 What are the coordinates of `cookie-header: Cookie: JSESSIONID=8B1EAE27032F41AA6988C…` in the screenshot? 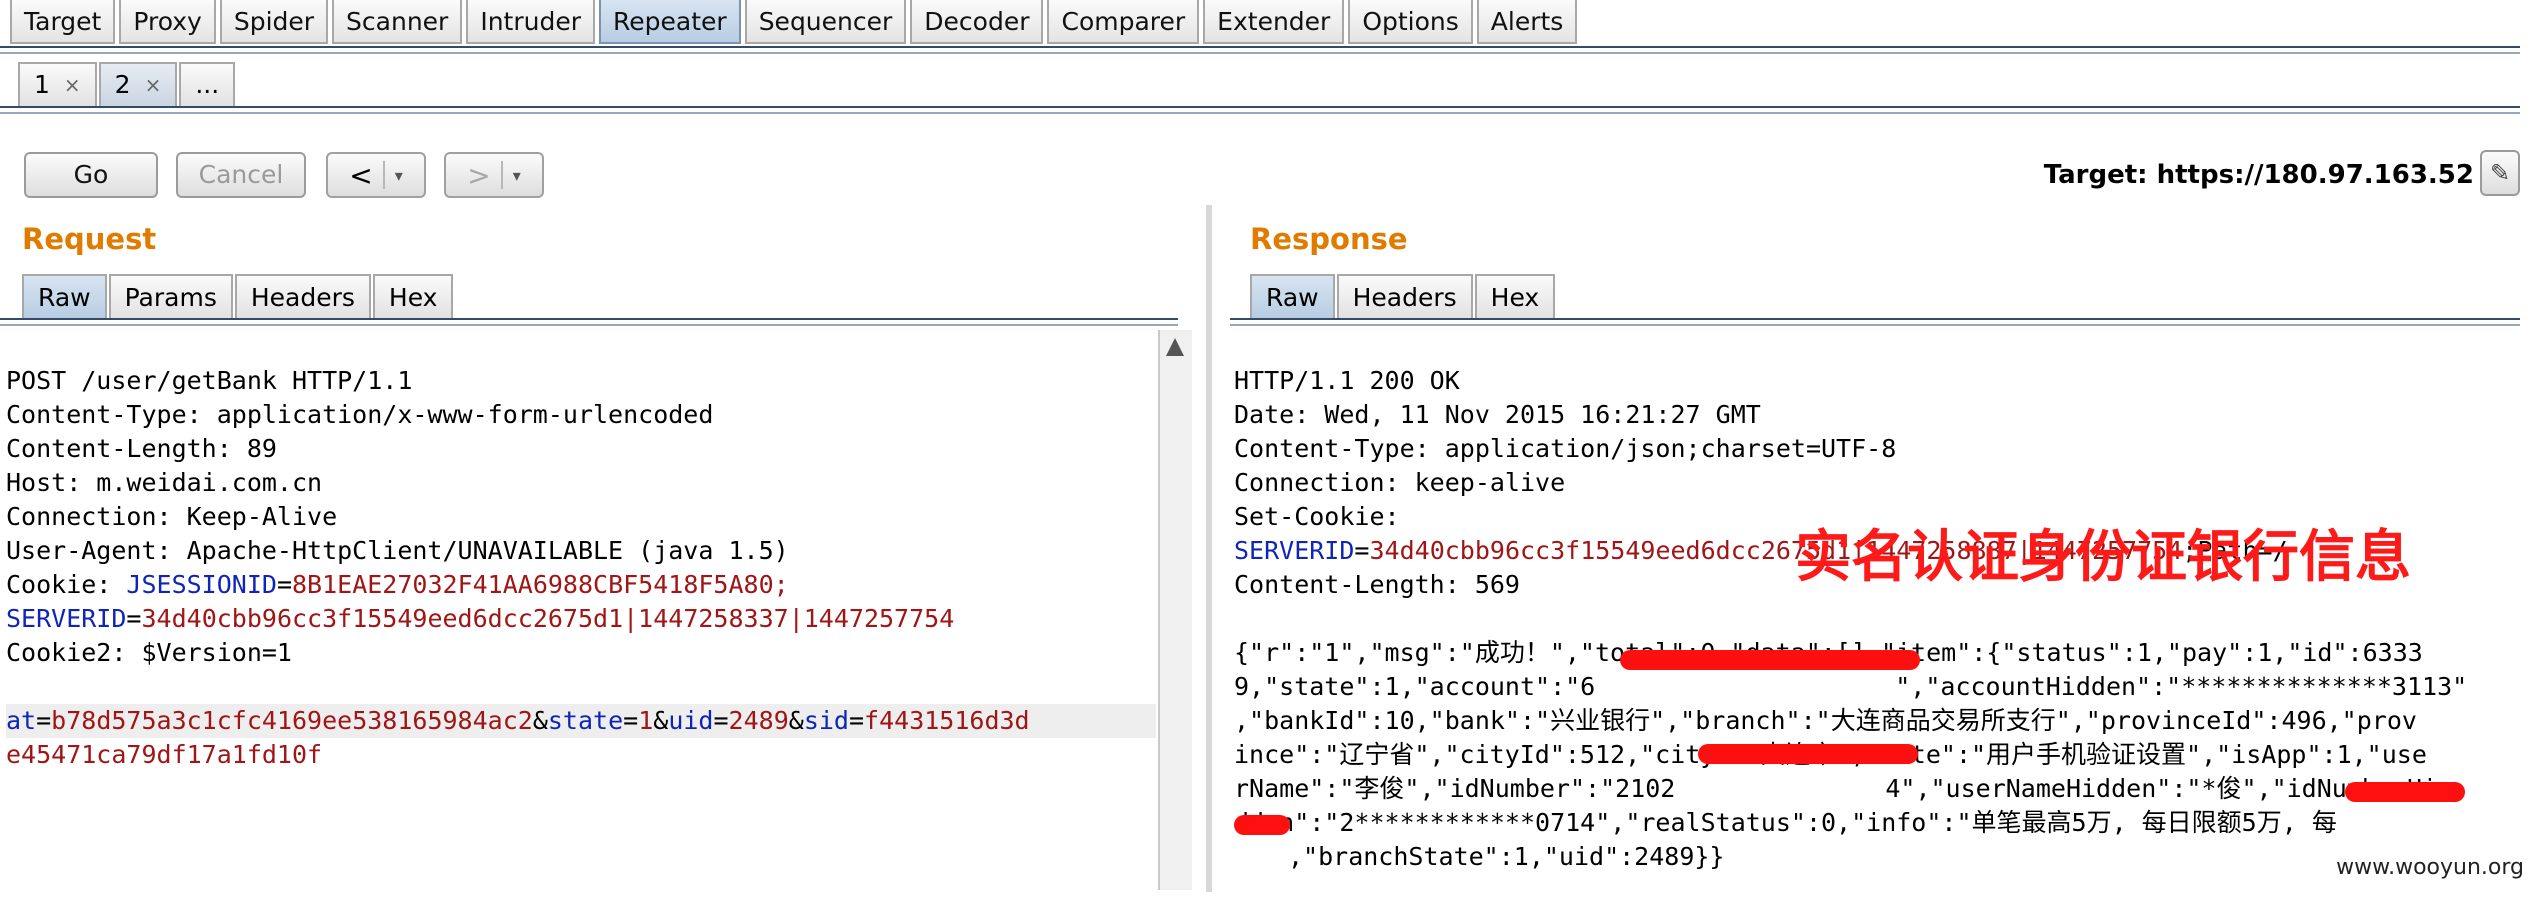 It's located at (397, 584).